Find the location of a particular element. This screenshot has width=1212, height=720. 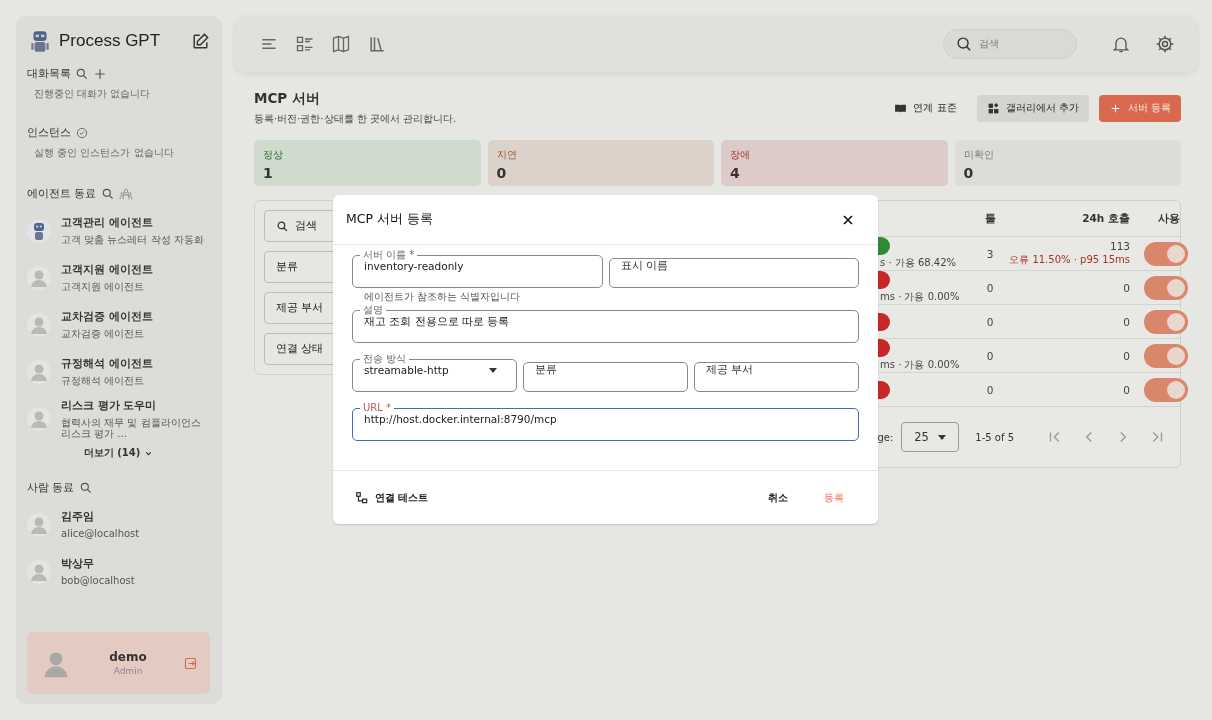

empty-message: 진행중인 대화가 없습니다 is located at coordinates (92, 94).